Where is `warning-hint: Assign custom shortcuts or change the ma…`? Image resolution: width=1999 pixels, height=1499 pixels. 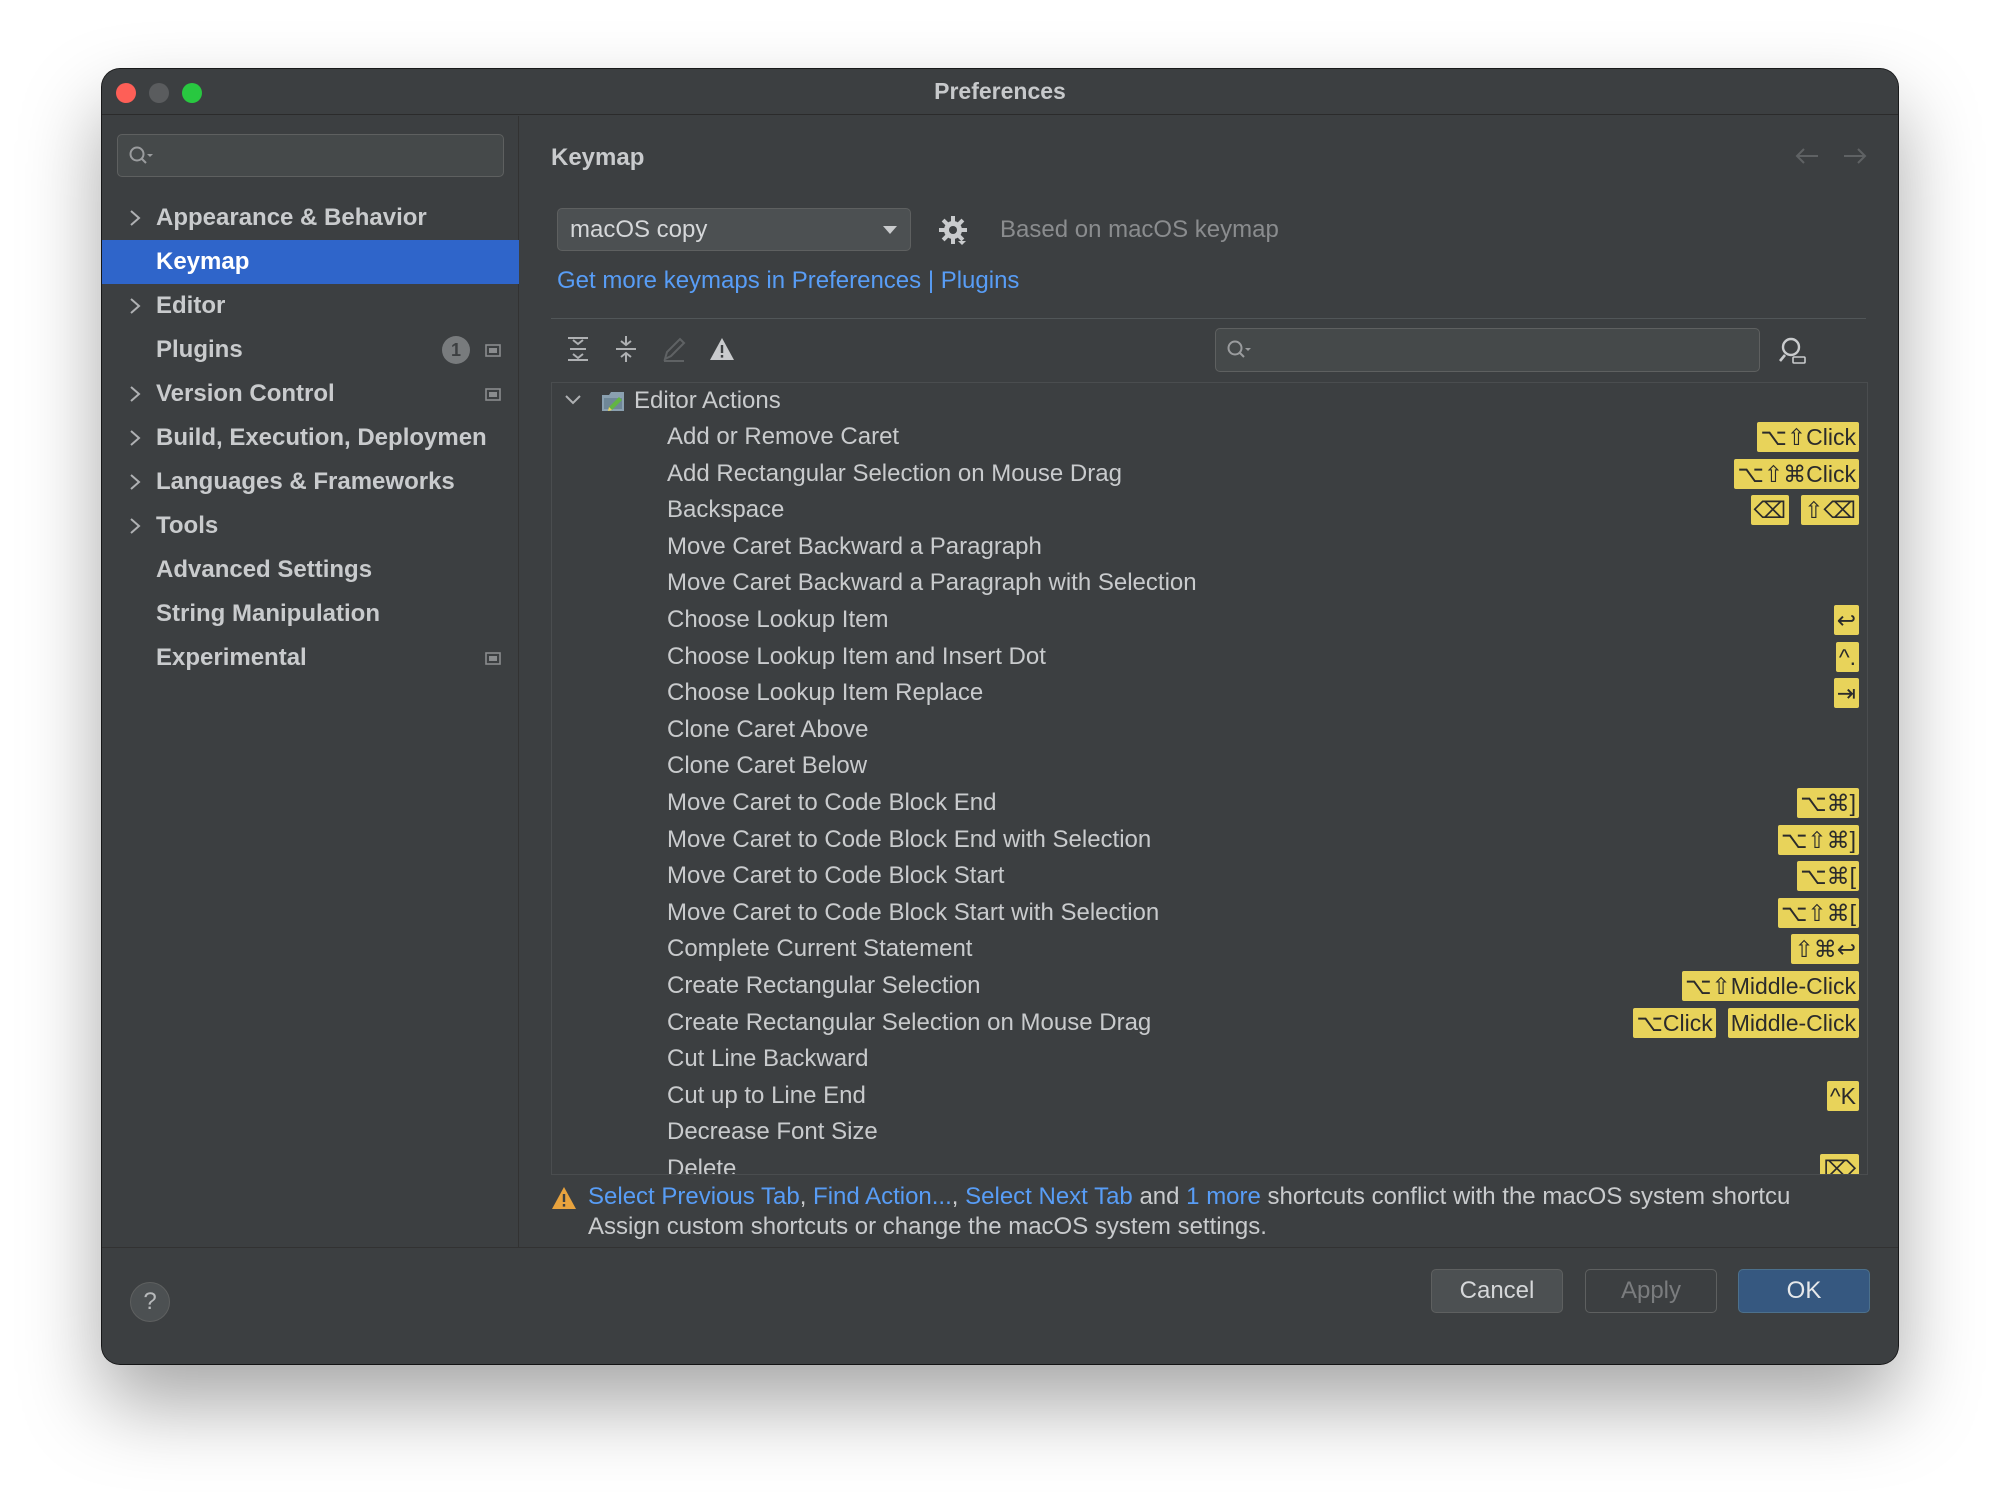
warning-hint: Assign custom shortcuts or change the ma… is located at coordinates (927, 1226).